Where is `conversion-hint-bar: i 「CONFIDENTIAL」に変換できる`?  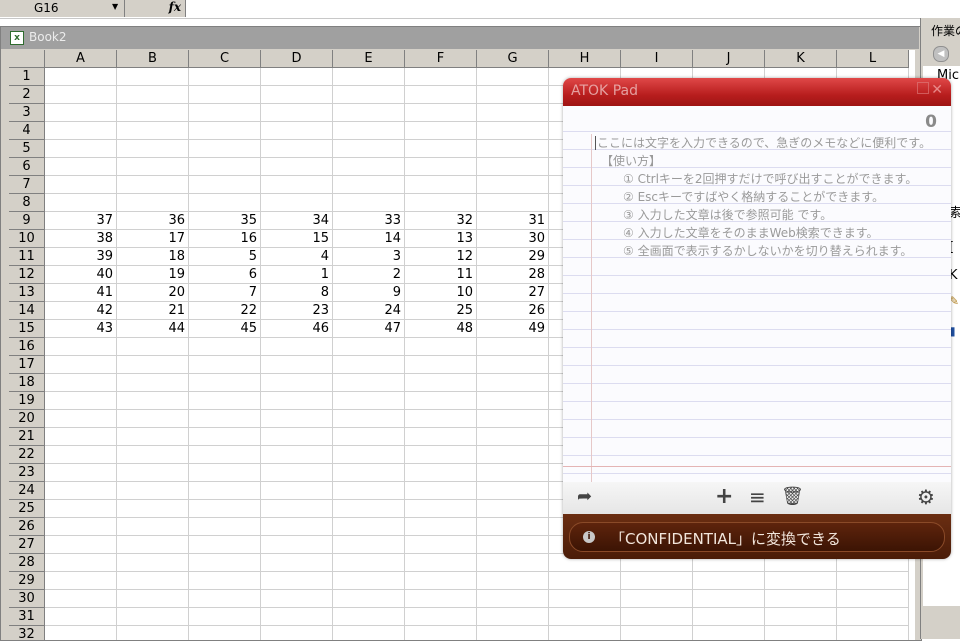 conversion-hint-bar: i 「CONFIDENTIAL」に変換できる is located at coordinates (757, 537).